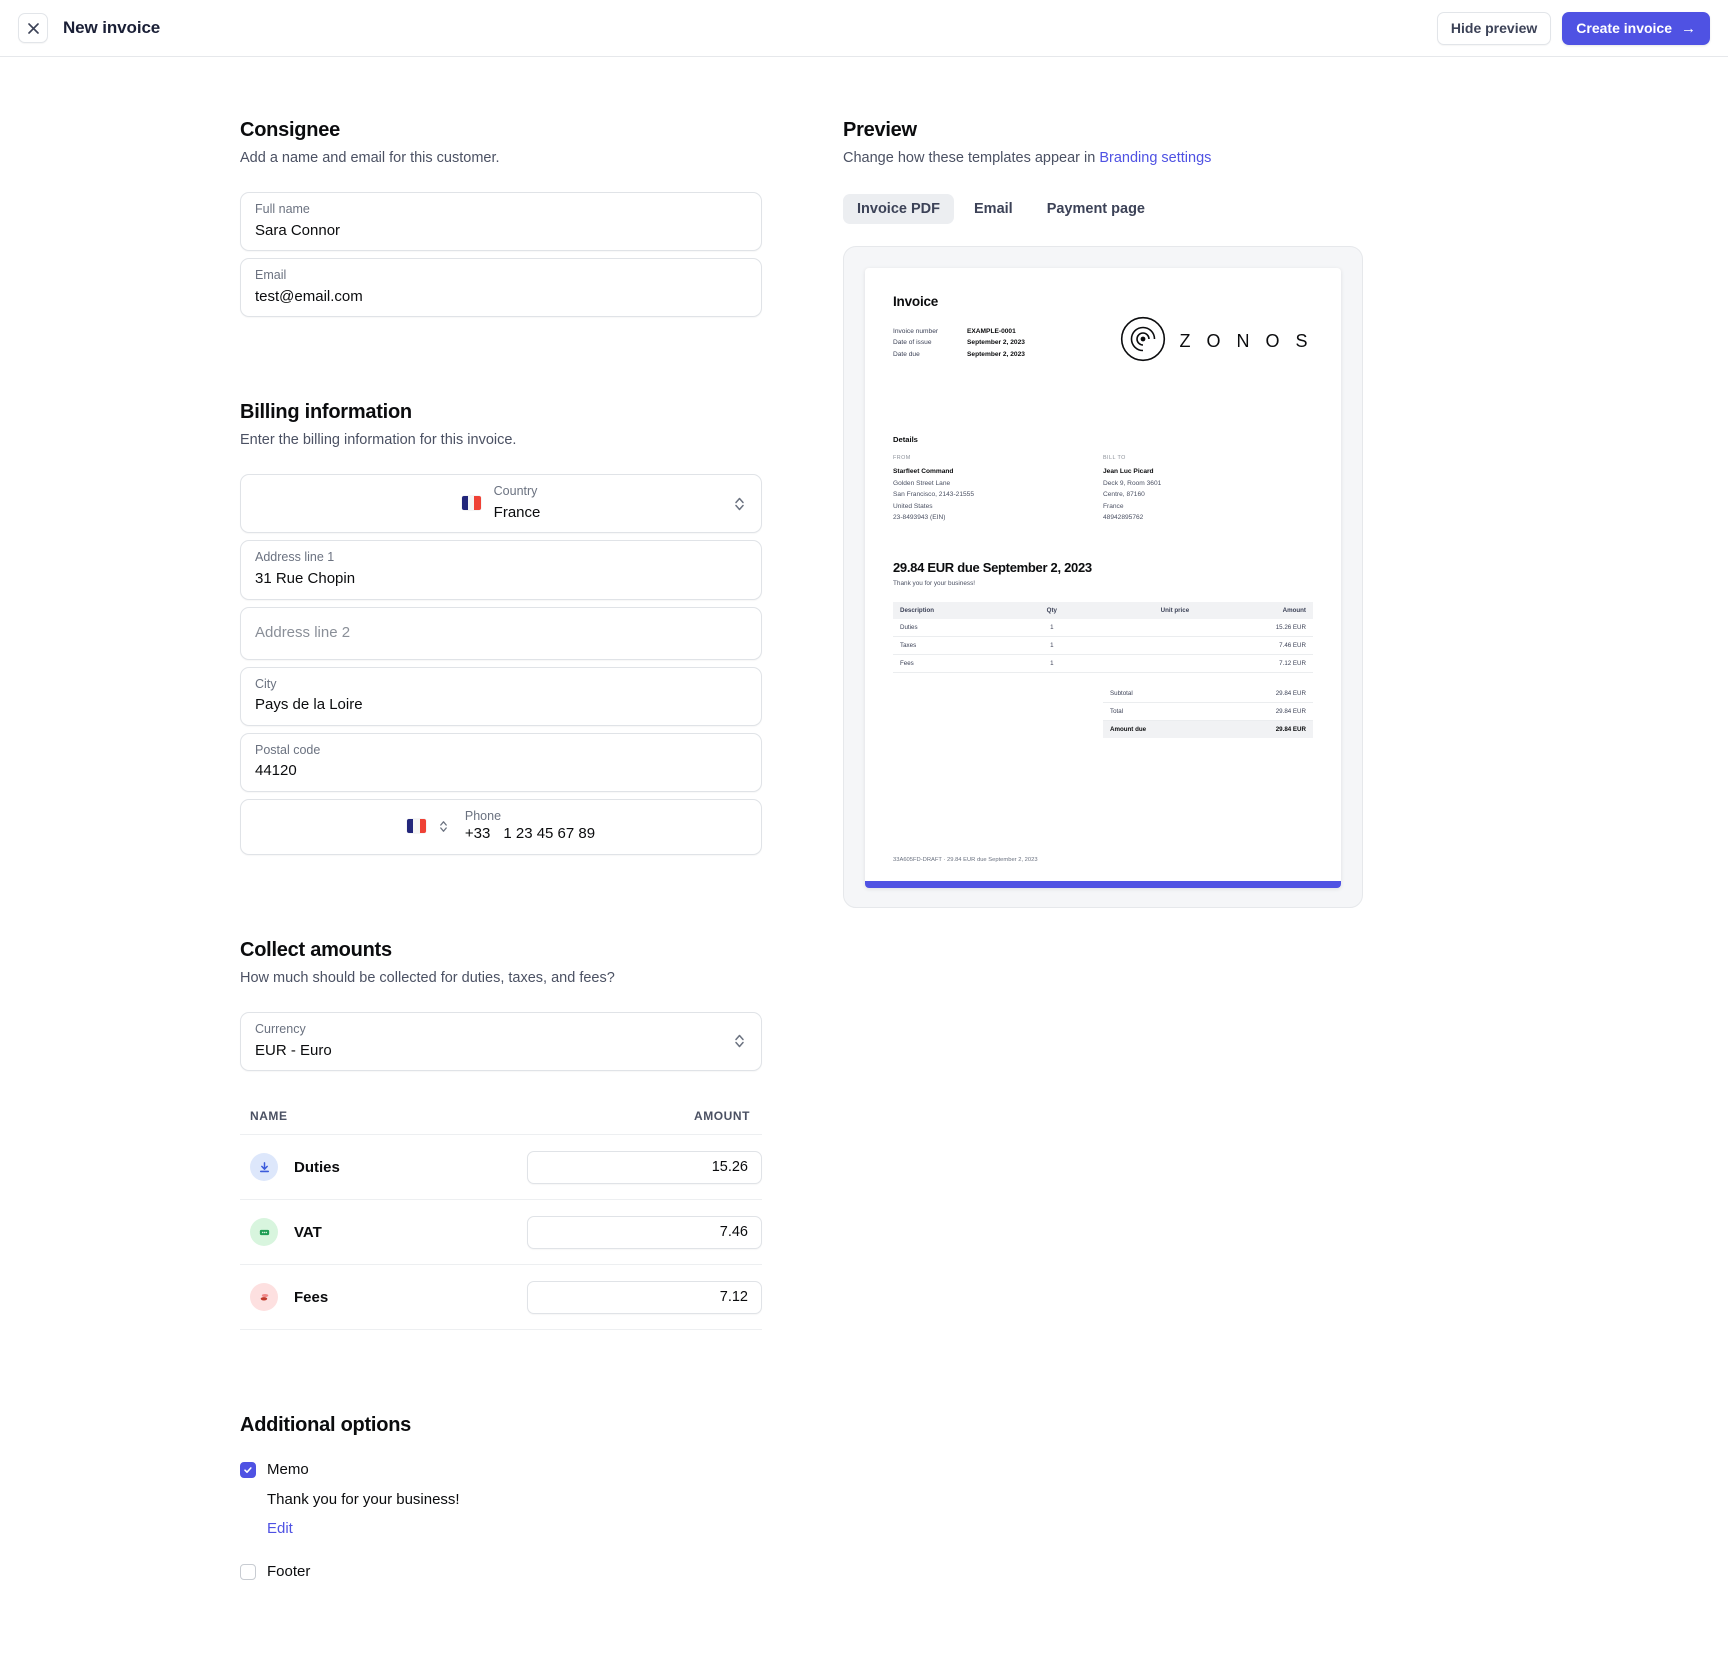  What do you see at coordinates (1140, 610) in the screenshot?
I see `col-unit-price: Unit price` at bounding box center [1140, 610].